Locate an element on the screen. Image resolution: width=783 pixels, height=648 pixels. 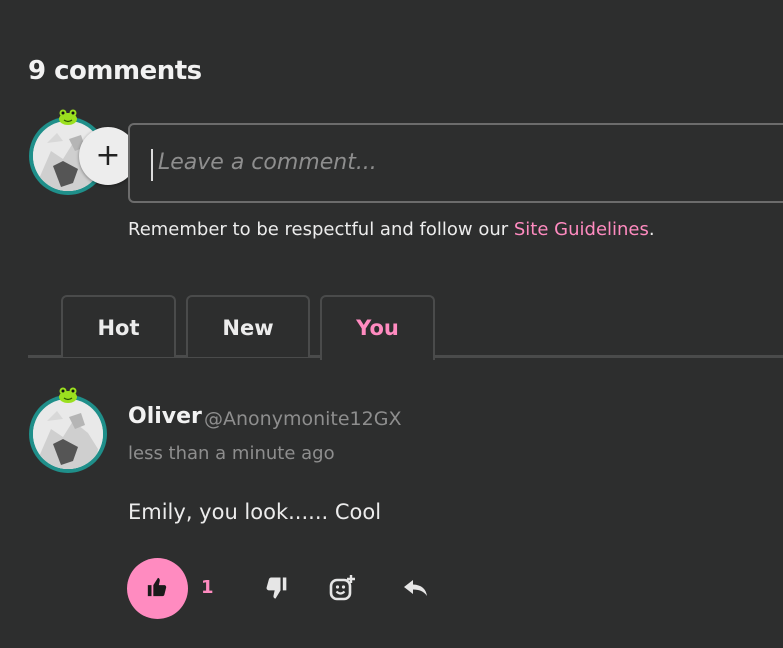
commenter-avatar is located at coordinates (68, 430).